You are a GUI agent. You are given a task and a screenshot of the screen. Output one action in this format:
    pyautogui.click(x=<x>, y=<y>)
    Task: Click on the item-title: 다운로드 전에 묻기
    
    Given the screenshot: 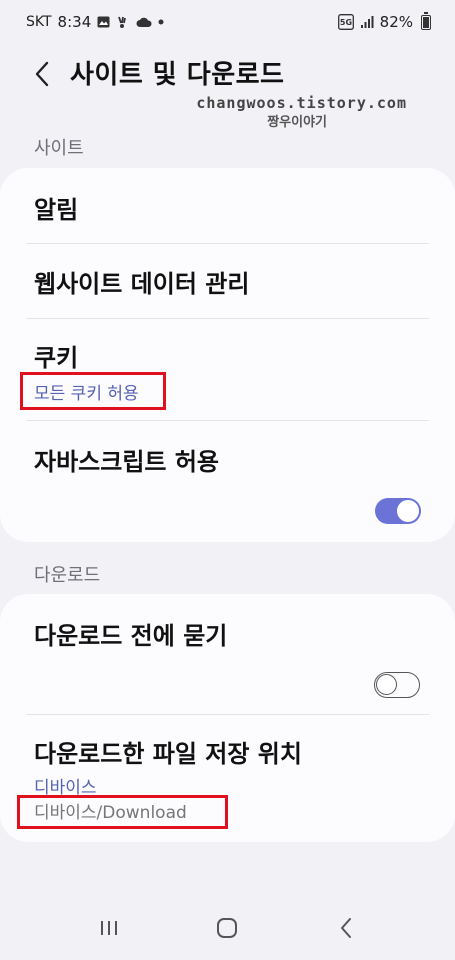 What is the action you would take?
    pyautogui.click(x=131, y=636)
    